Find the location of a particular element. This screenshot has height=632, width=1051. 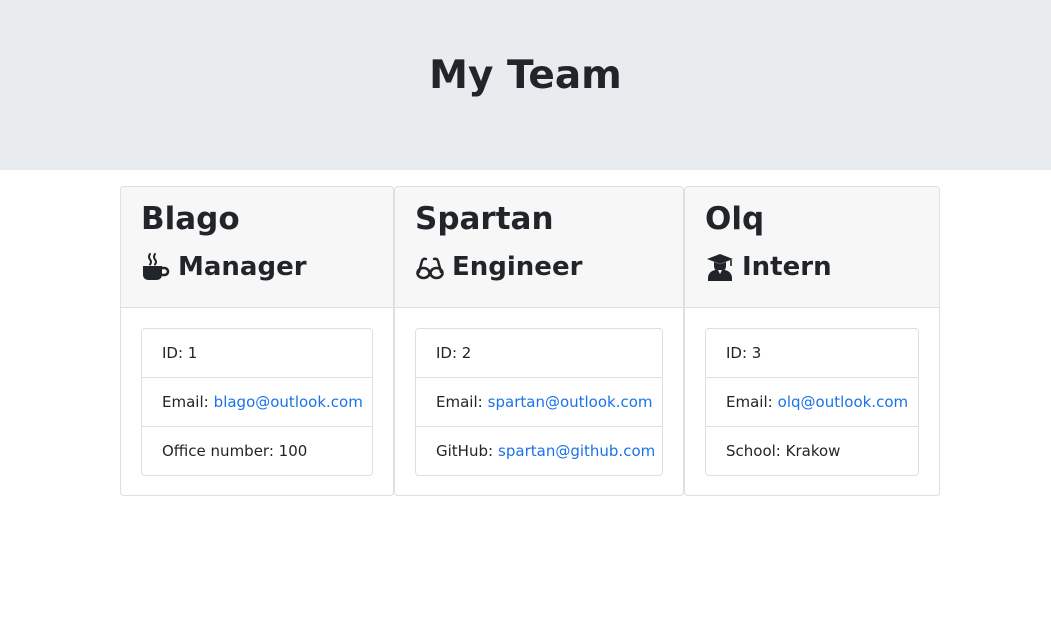

email-link: blago@outlook.com is located at coordinates (288, 402).